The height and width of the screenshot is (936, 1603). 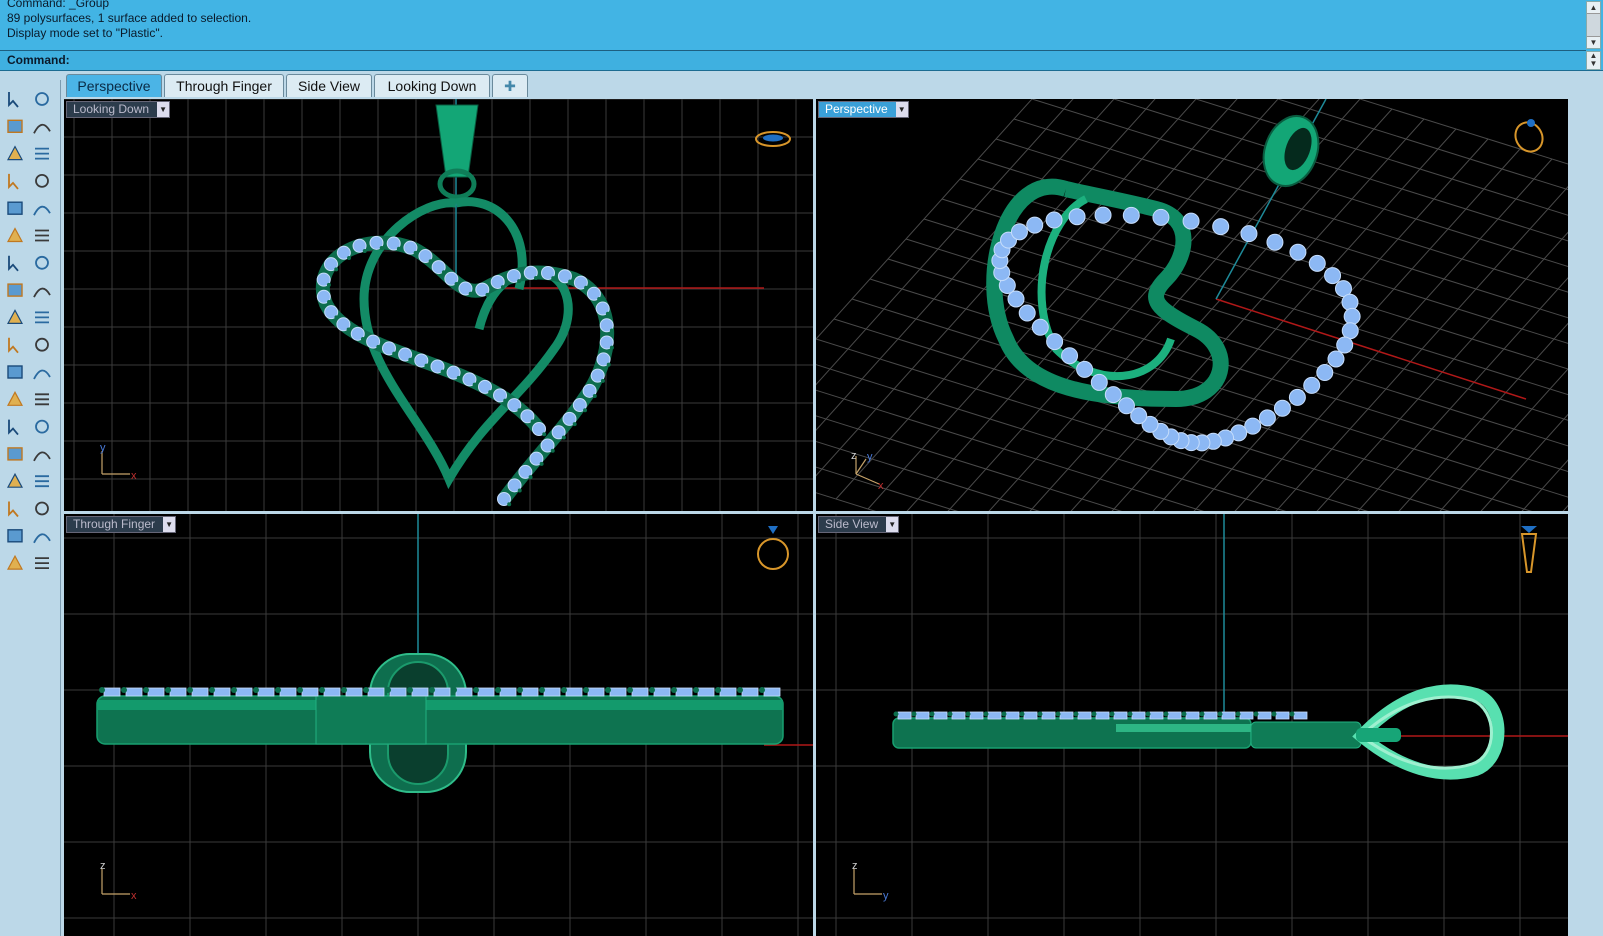 I want to click on history-line: Display mode set to "Plastic"., so click(x=85, y=33).